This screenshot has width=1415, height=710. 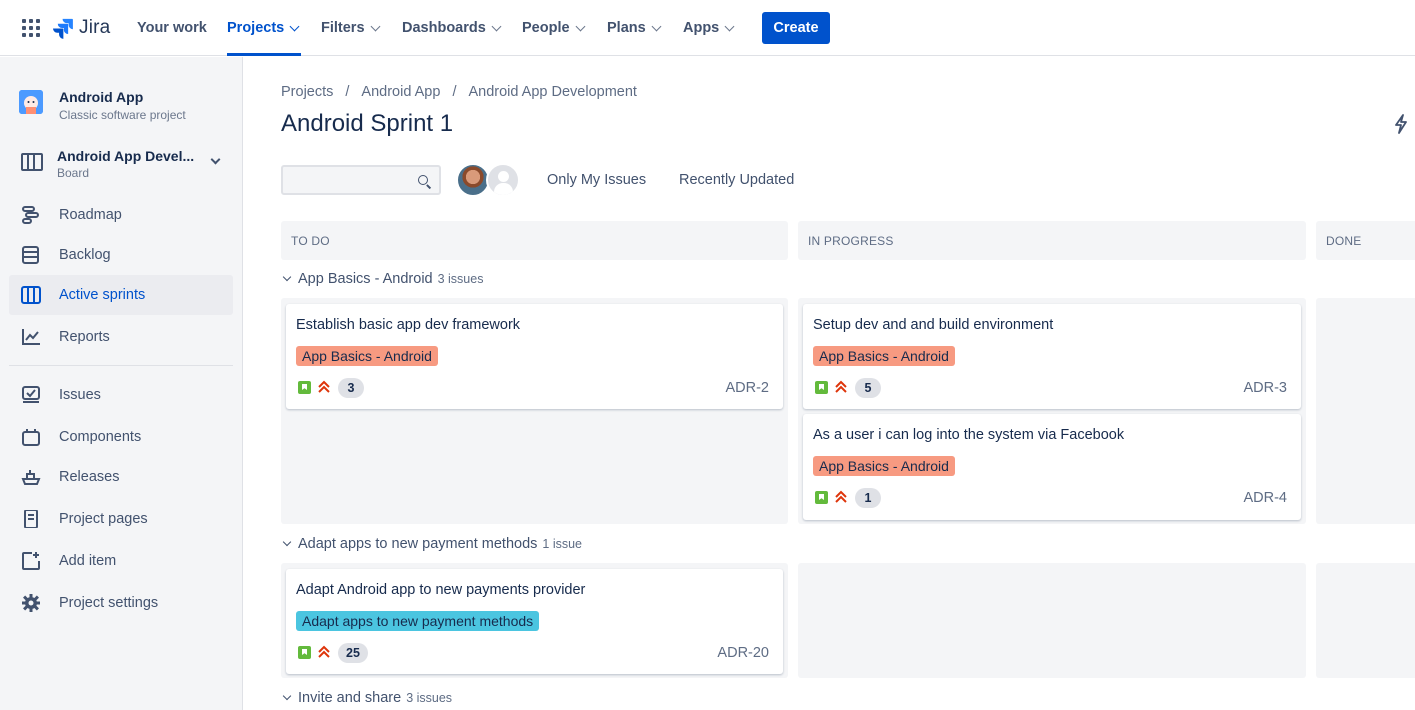 What do you see at coordinates (1265, 388) in the screenshot?
I see `issue-key: ADR-3` at bounding box center [1265, 388].